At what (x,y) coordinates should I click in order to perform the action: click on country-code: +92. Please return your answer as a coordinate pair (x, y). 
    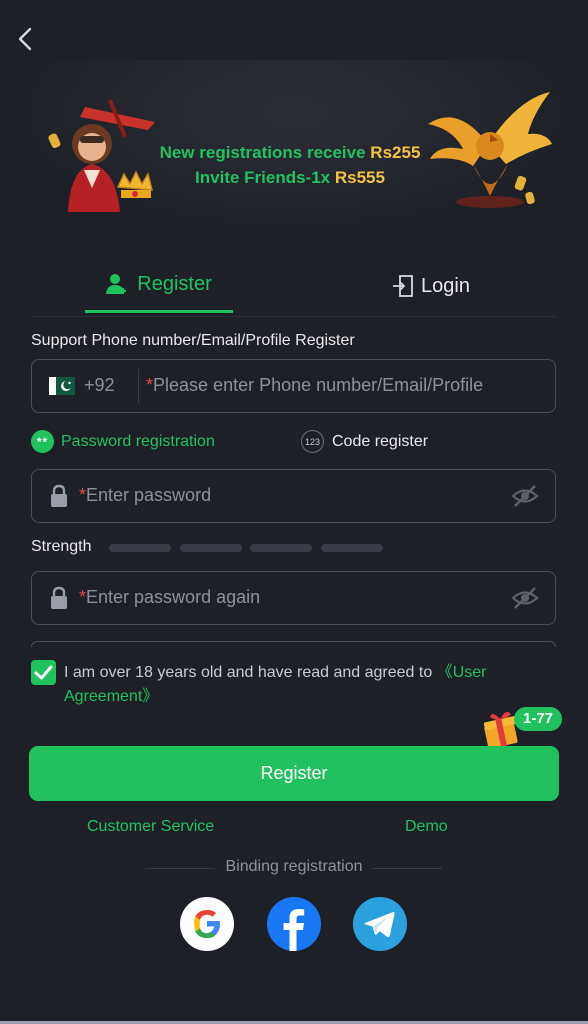
    Looking at the image, I should click on (99, 385).